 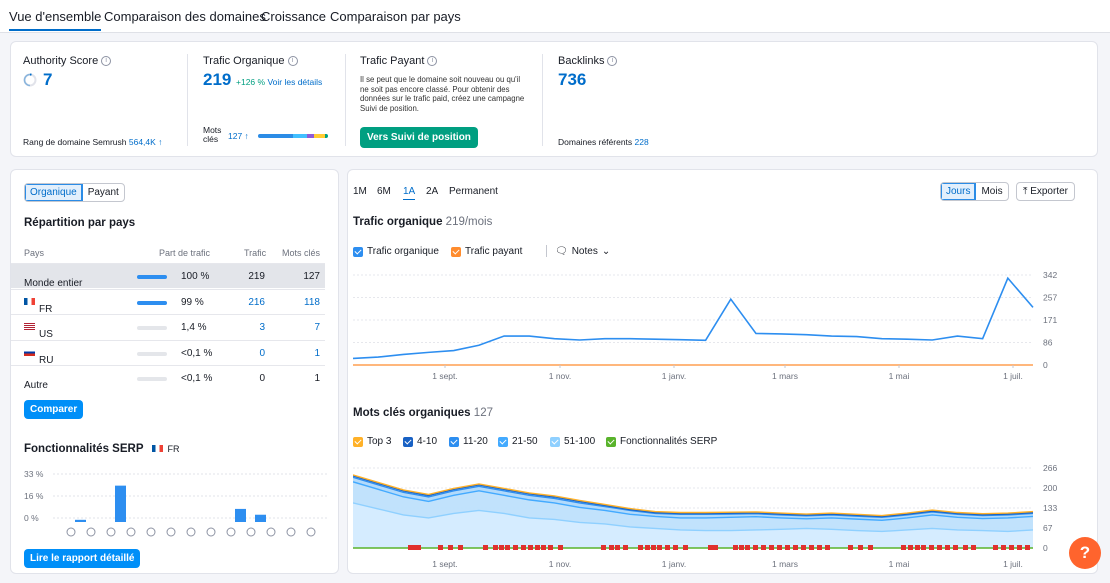 What do you see at coordinates (606, 251) in the screenshot?
I see `chevron-down-icon: ⌄` at bounding box center [606, 251].